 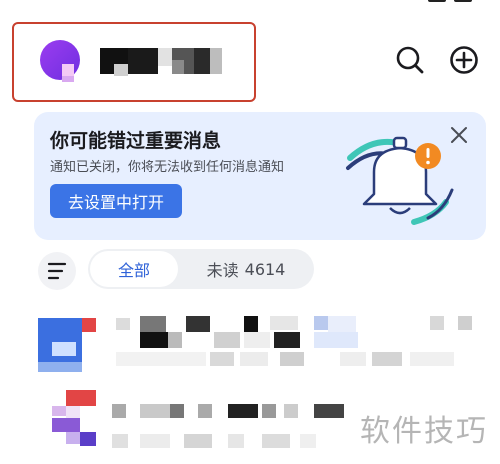 What do you see at coordinates (66, 425) in the screenshot?
I see `avatar` at bounding box center [66, 425].